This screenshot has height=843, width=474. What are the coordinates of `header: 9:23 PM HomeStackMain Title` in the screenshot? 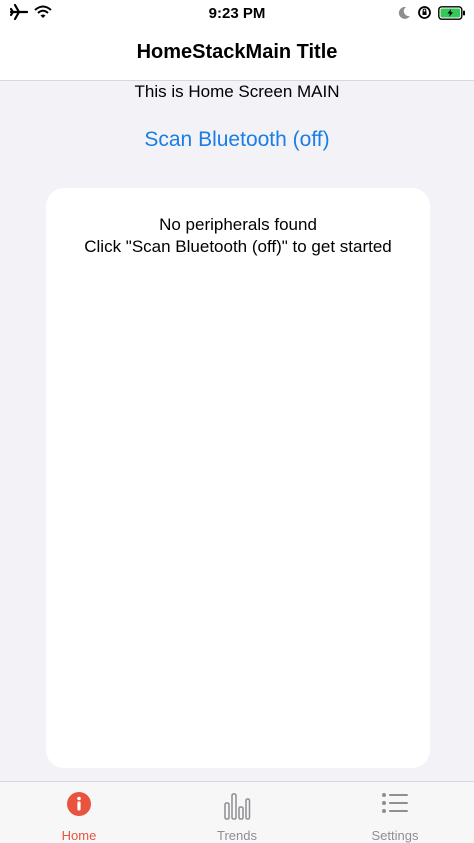 It's located at (237, 40).